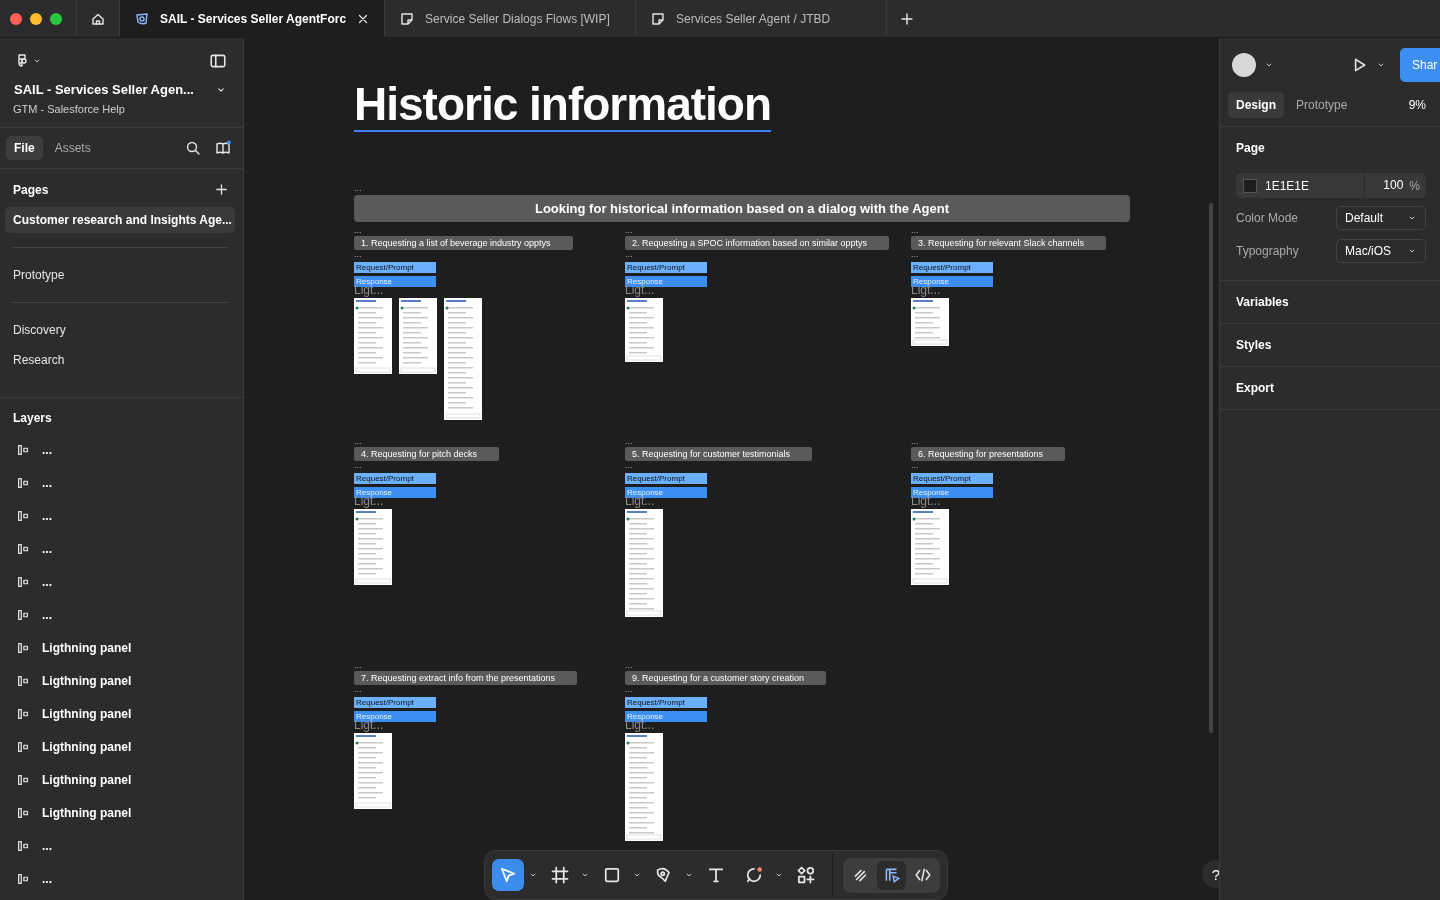  I want to click on page-item: Discovery, so click(120, 330).